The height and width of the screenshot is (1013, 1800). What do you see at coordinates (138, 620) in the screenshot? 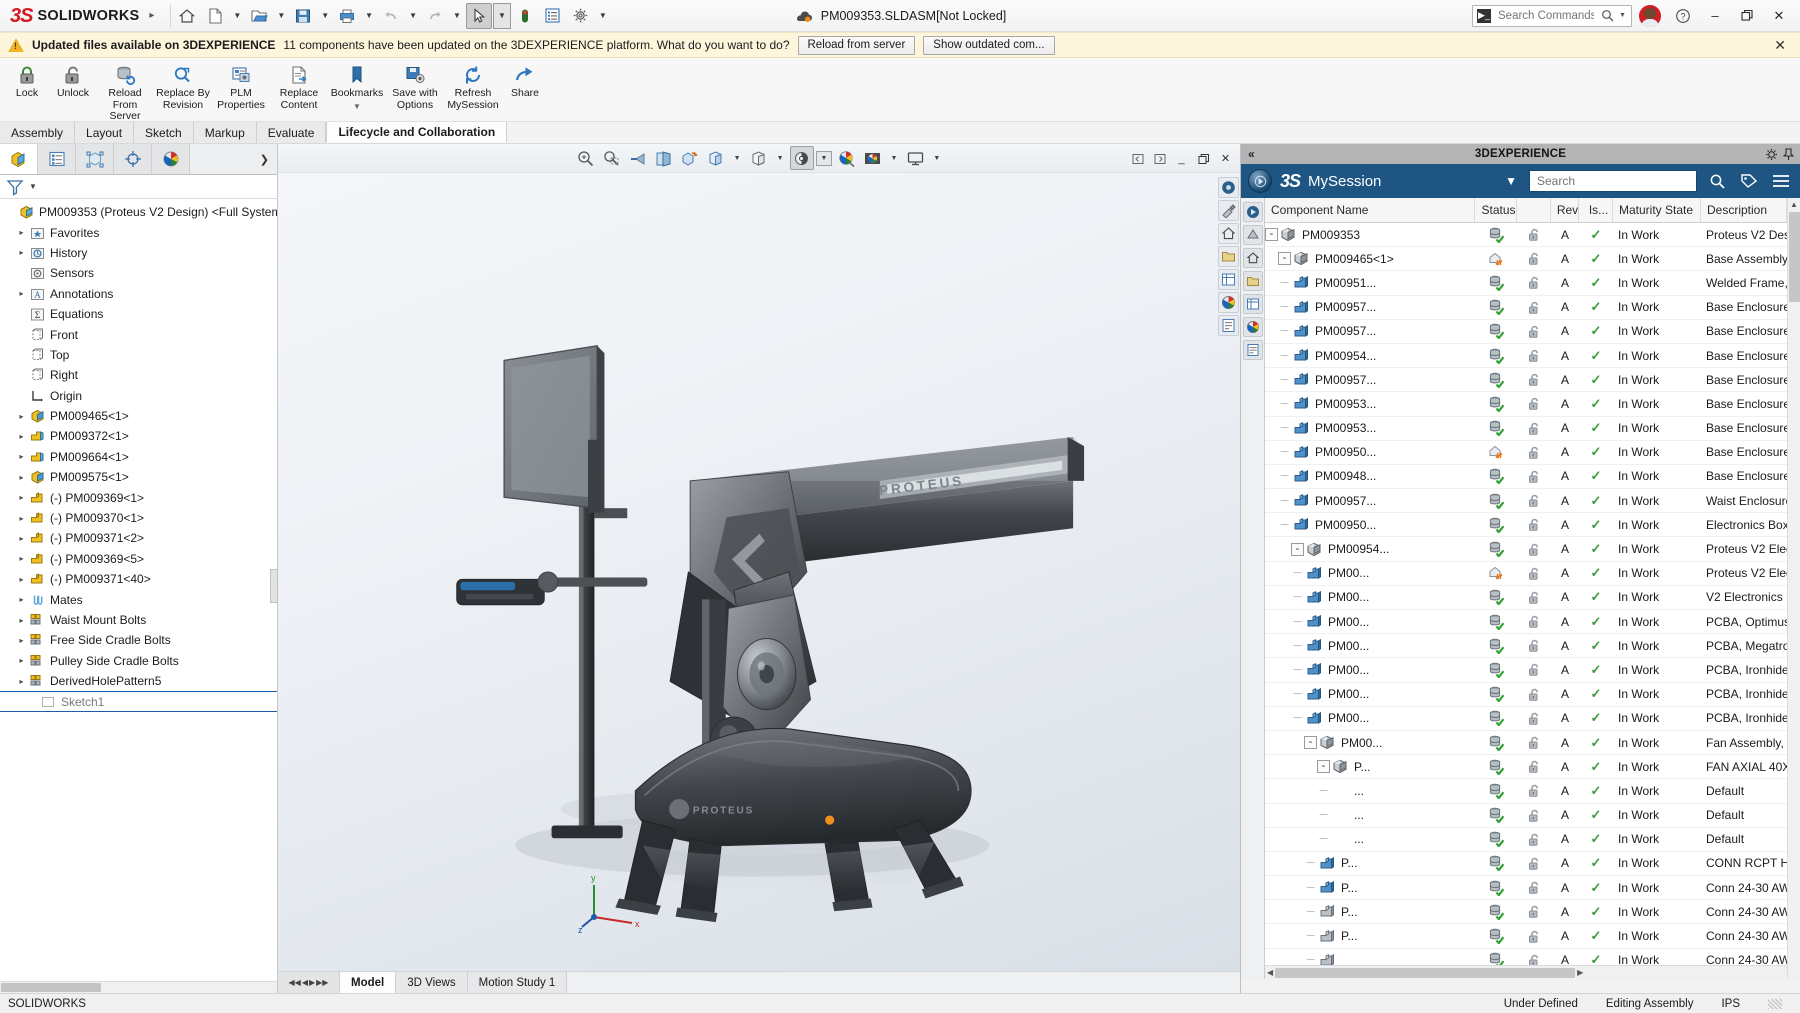
I see `feature-tree-item: ▸ Waist Mount Bolts` at bounding box center [138, 620].